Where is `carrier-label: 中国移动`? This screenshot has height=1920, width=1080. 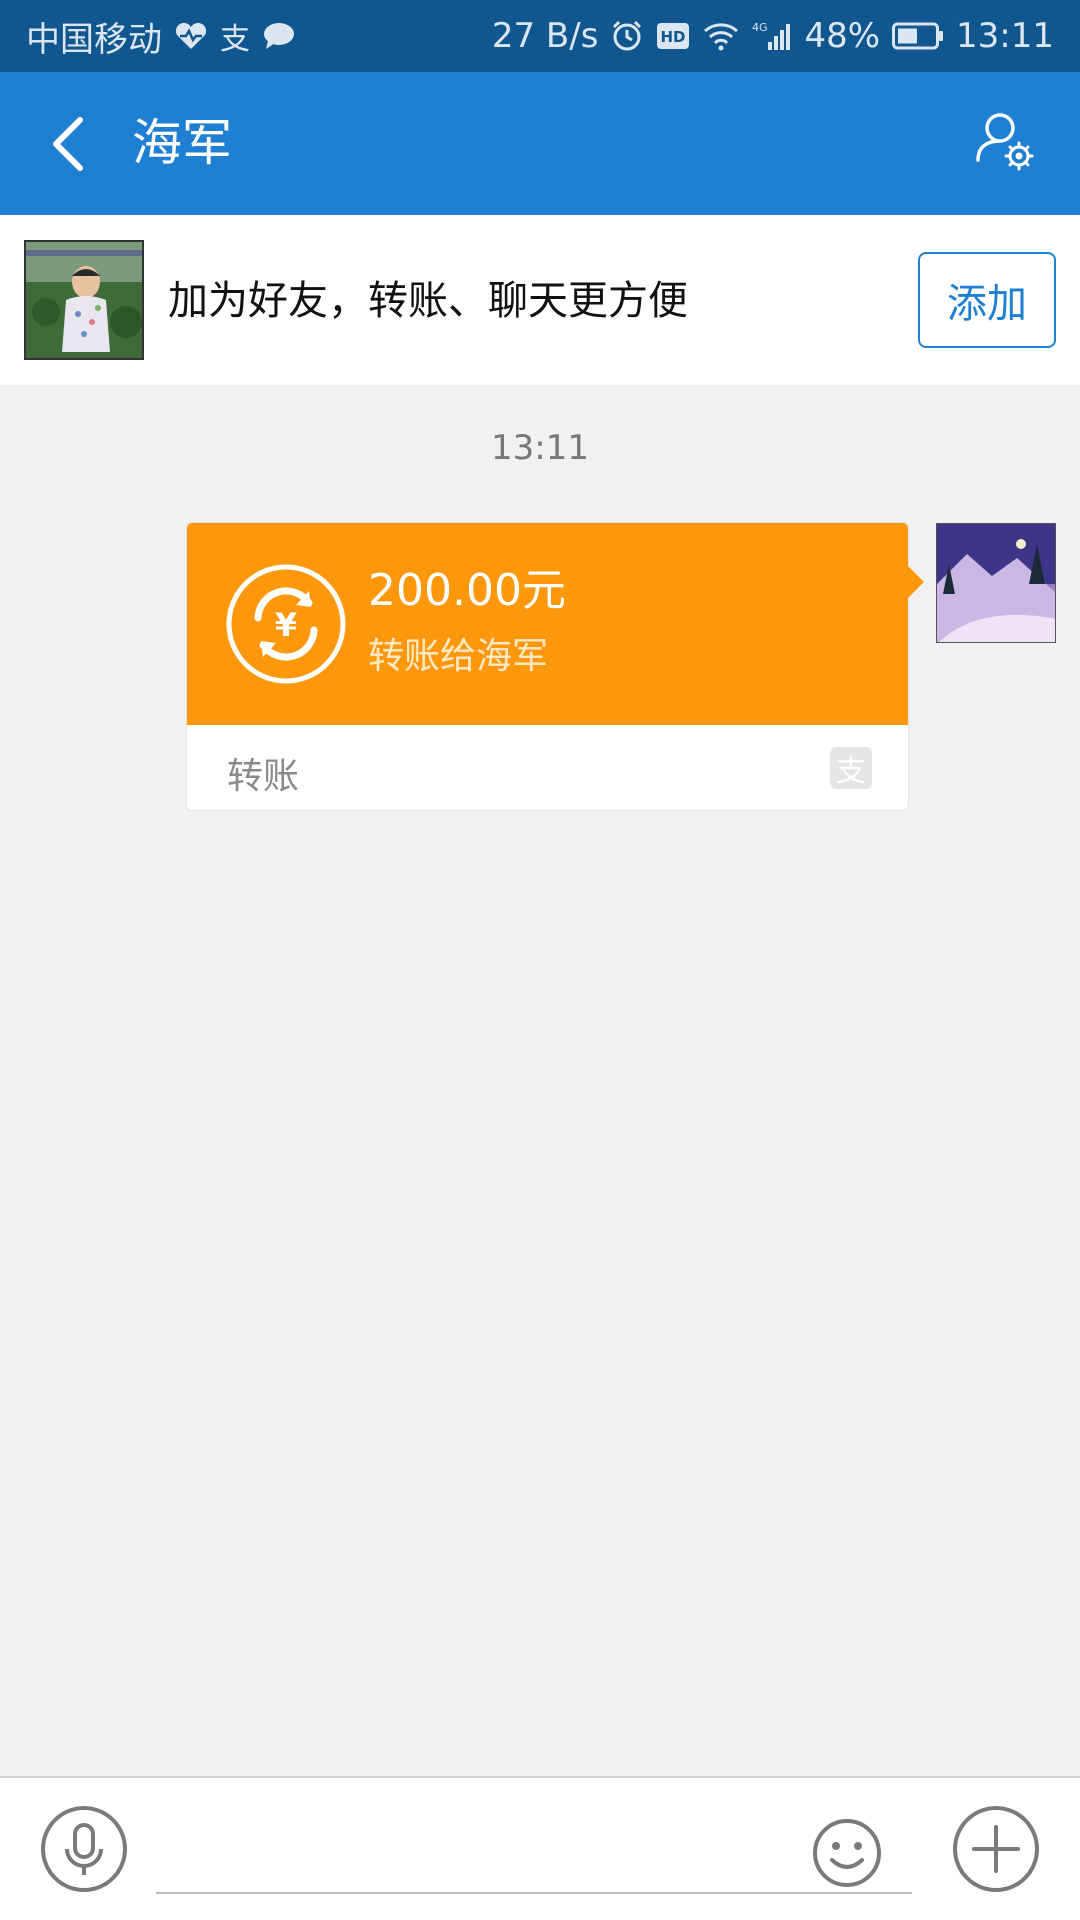 carrier-label: 中国移动 is located at coordinates (94, 39).